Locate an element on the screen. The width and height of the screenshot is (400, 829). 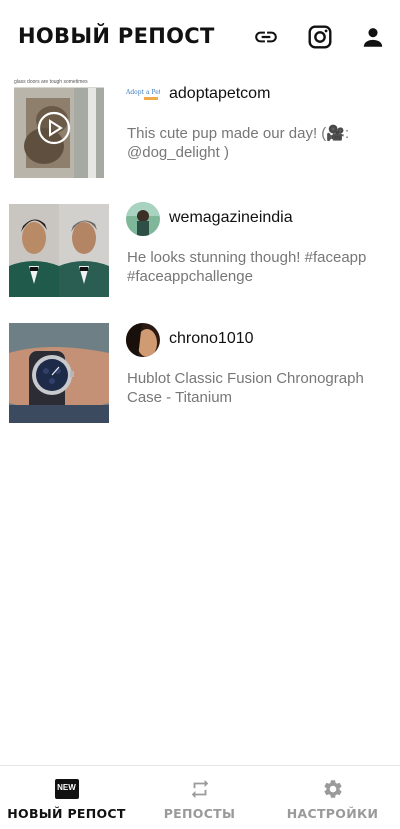
tab-label: НОВЫЙ РЕПОСТ is located at coordinates (66, 813).